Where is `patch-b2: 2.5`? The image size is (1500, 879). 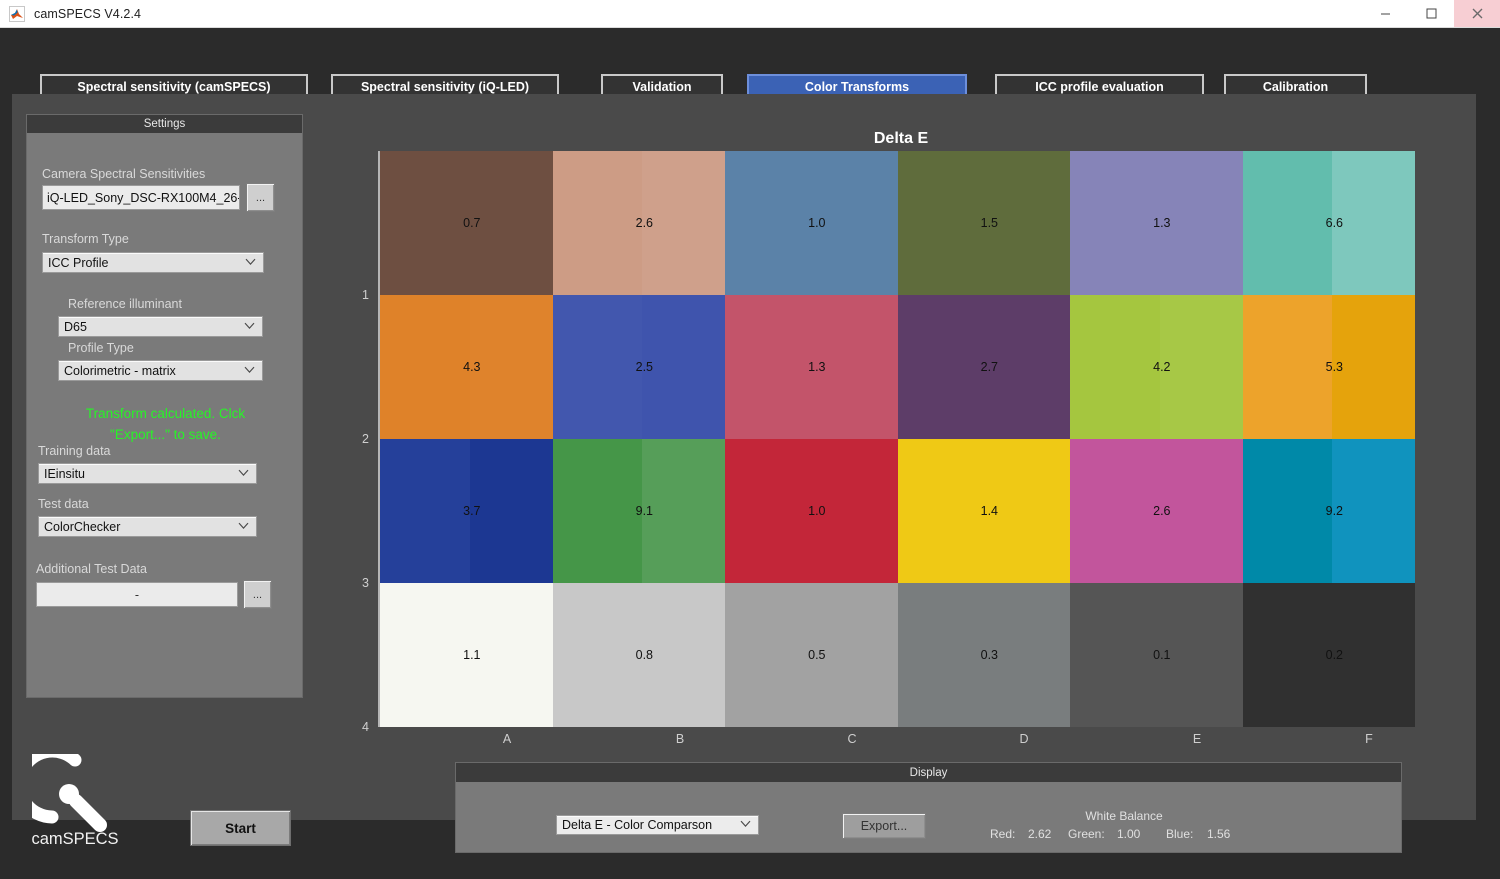 patch-b2: 2.5 is located at coordinates (638, 367).